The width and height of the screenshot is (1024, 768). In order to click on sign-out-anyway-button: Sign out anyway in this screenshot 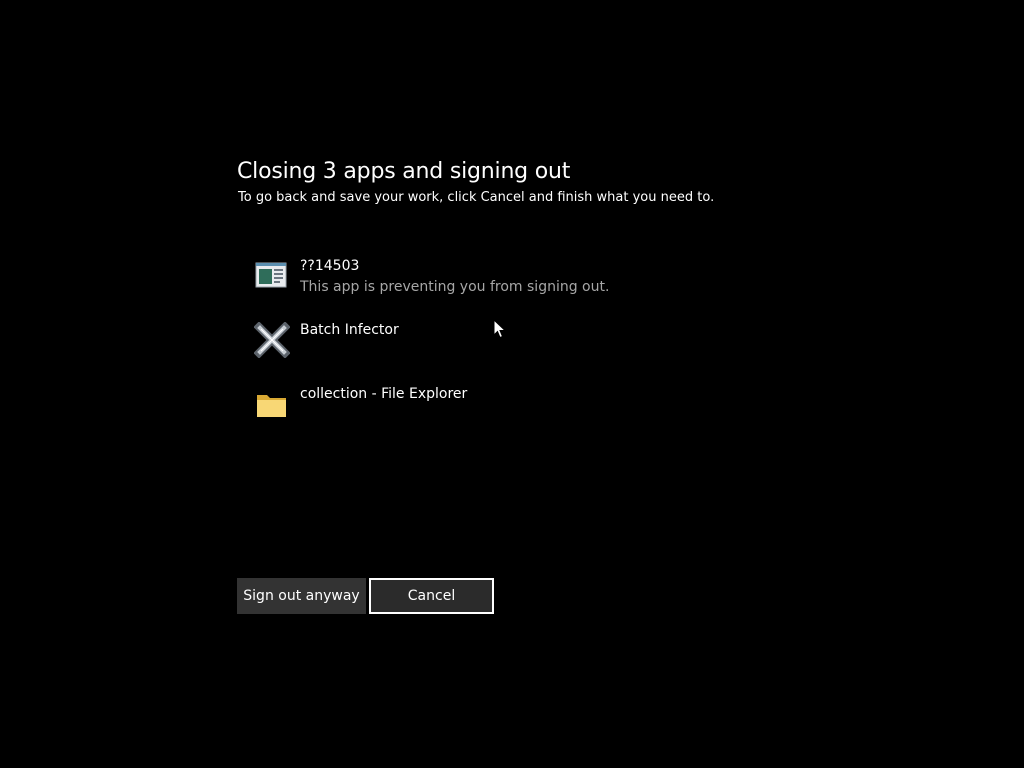, I will do `click(301, 596)`.